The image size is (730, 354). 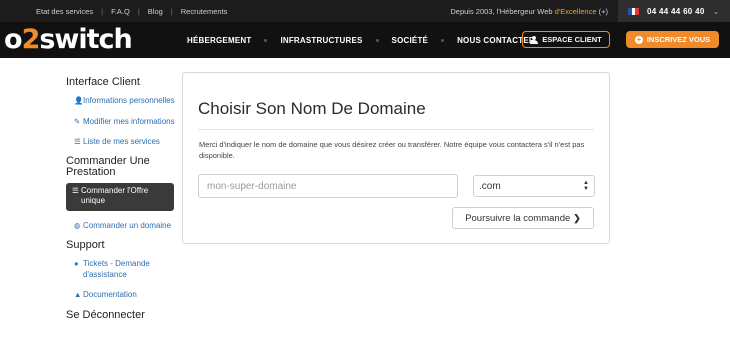 What do you see at coordinates (410, 40) in the screenshot?
I see `nav-societe: SOCIÉTÉ` at bounding box center [410, 40].